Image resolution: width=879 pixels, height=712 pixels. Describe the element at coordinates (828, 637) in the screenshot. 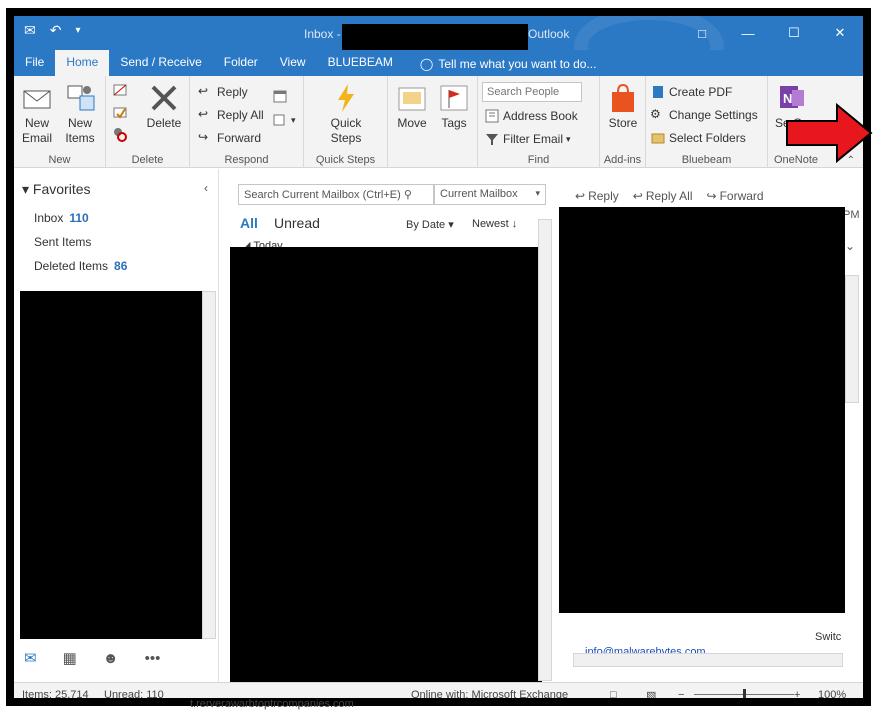

I see `switch-text-partial: Switc` at that location.